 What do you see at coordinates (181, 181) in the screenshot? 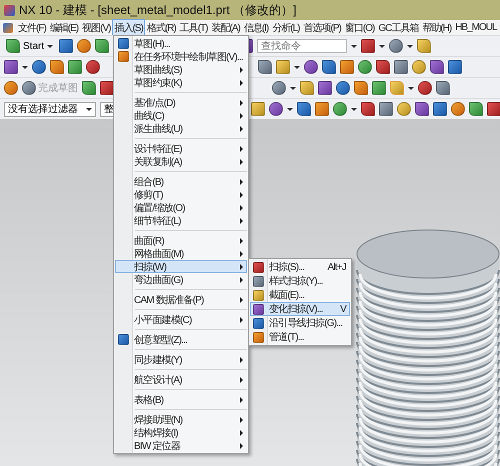
I see `menu-item: 组合(B)` at bounding box center [181, 181].